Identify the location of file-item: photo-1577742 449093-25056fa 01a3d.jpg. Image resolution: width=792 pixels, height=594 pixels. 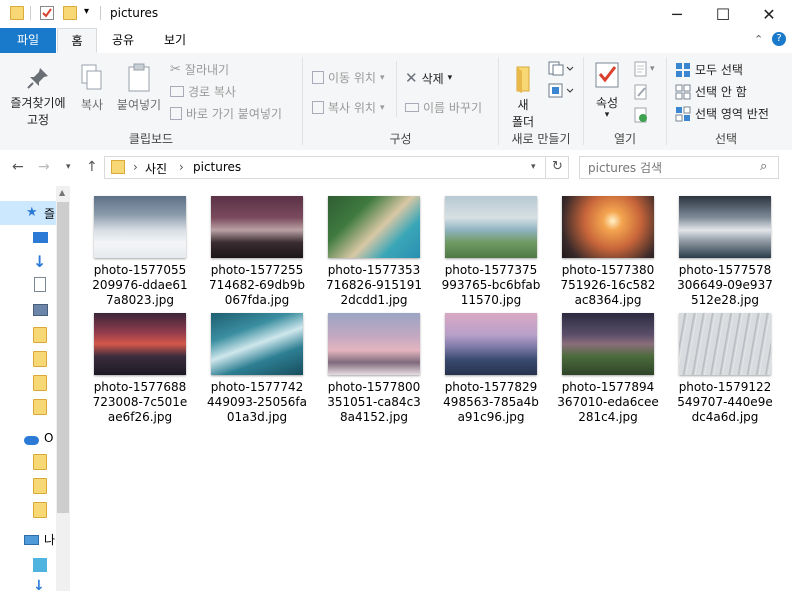
(257, 369).